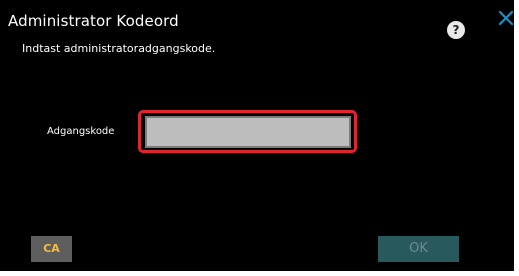  I want to click on password-input, so click(248, 132).